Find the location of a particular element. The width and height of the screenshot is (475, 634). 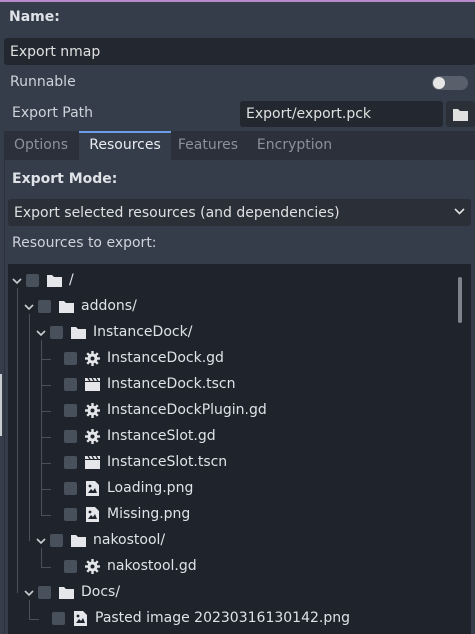

tree-folder-row: nakostool/ is located at coordinates (233, 541).